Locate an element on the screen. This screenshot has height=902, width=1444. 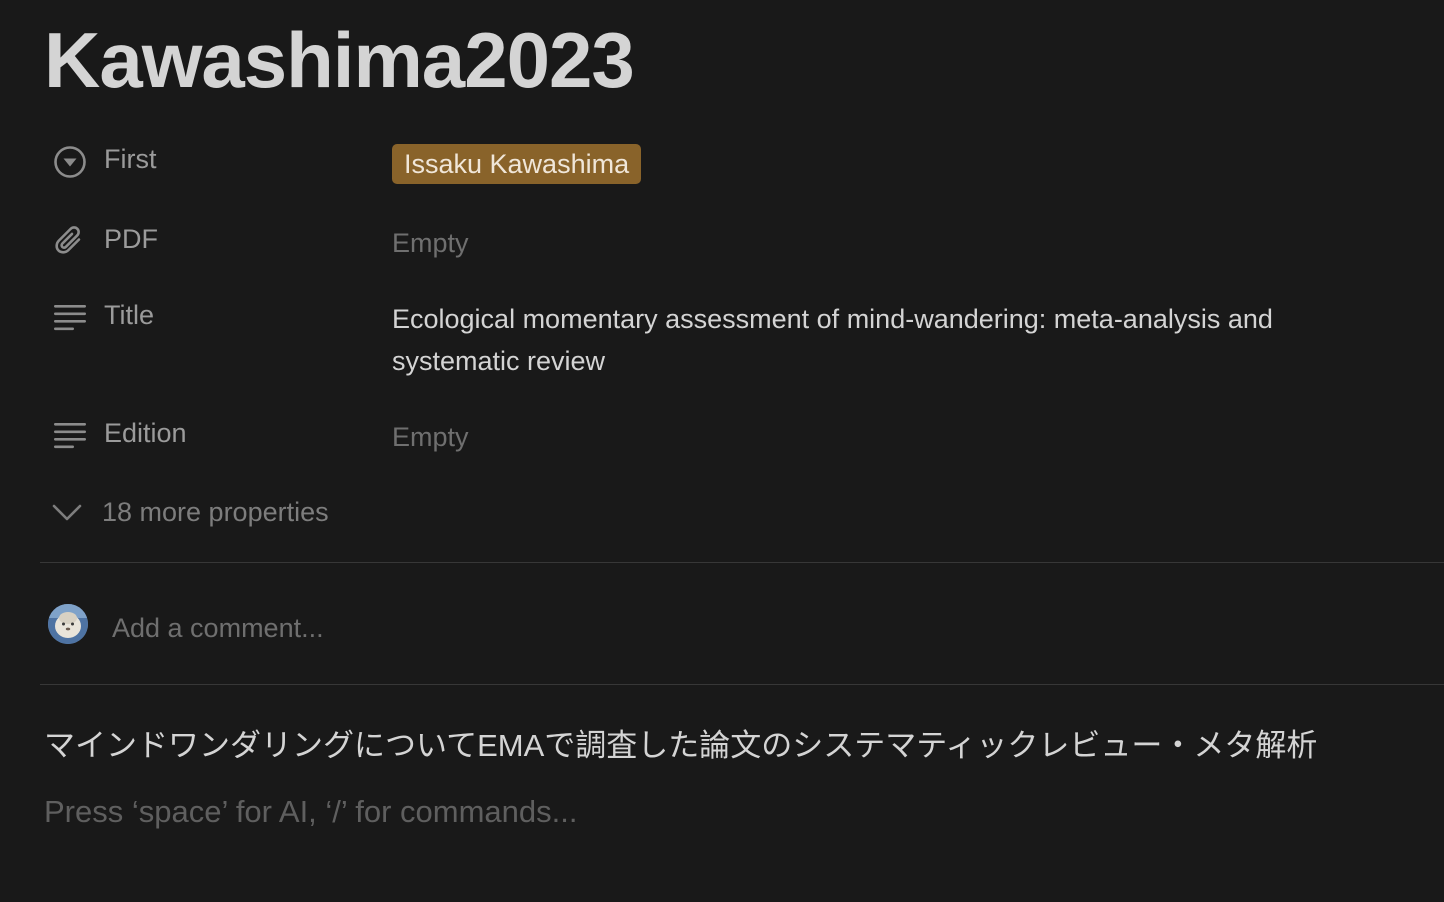
property-row-edition: Edition Empty is located at coordinates (734, 438).